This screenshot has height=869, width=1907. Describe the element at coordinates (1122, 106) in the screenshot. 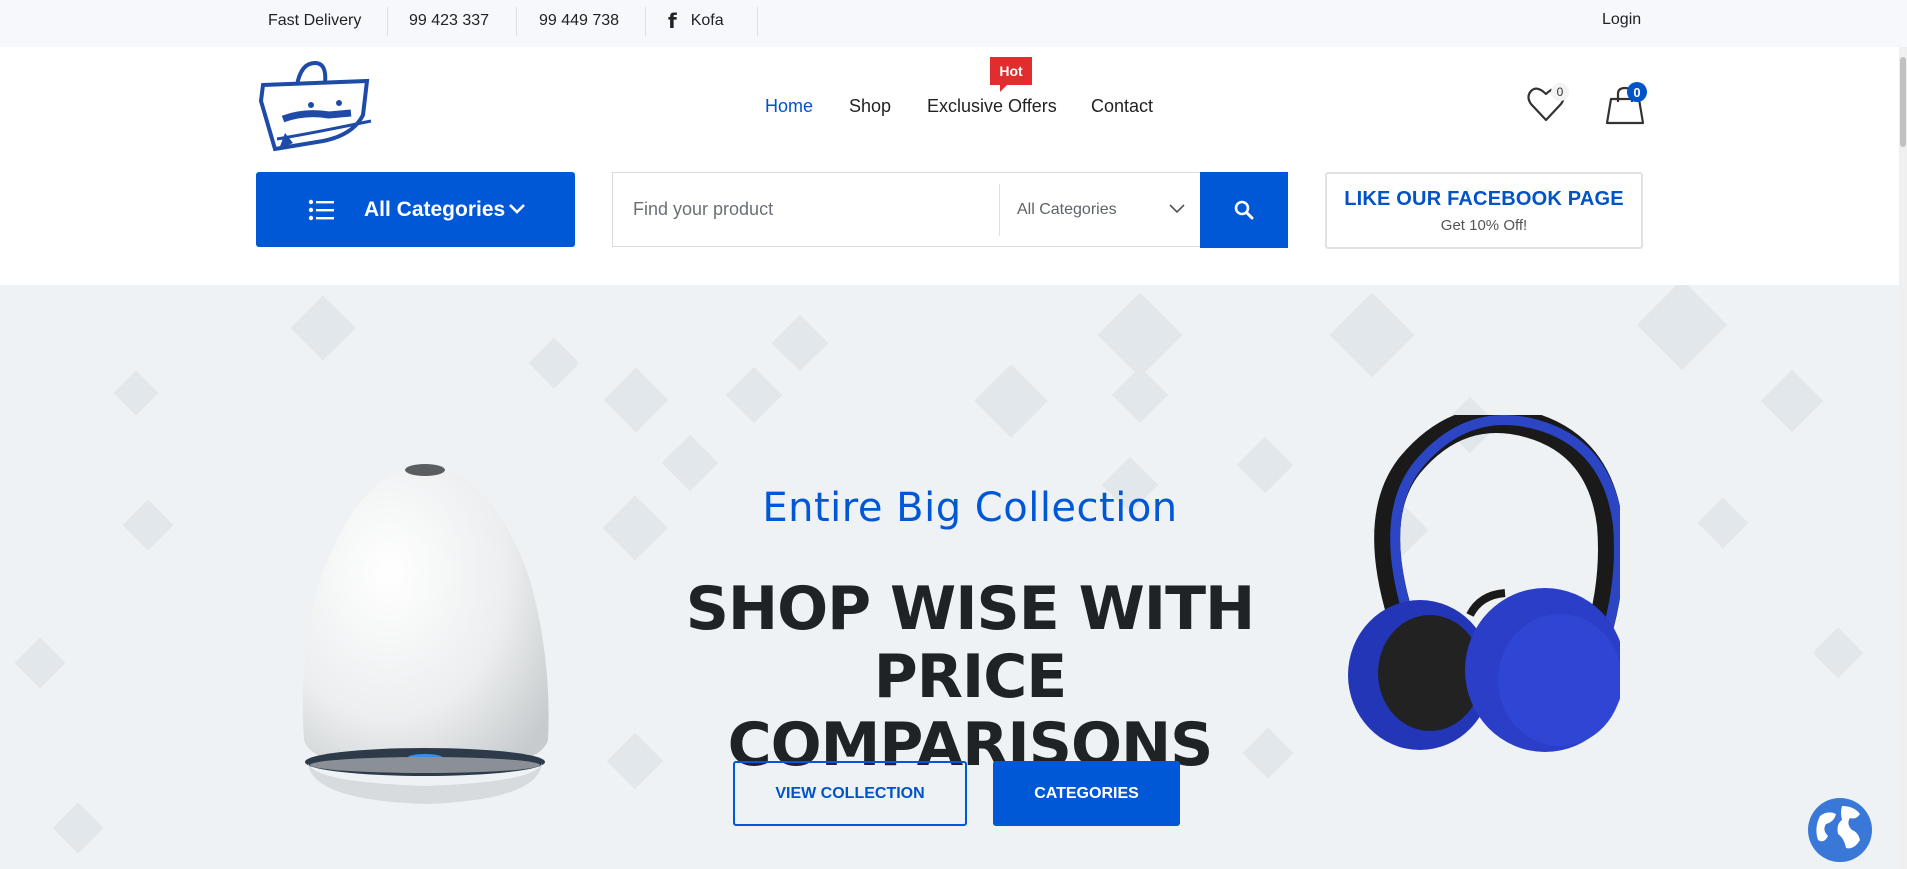

I see `nav-contact: Contact` at that location.